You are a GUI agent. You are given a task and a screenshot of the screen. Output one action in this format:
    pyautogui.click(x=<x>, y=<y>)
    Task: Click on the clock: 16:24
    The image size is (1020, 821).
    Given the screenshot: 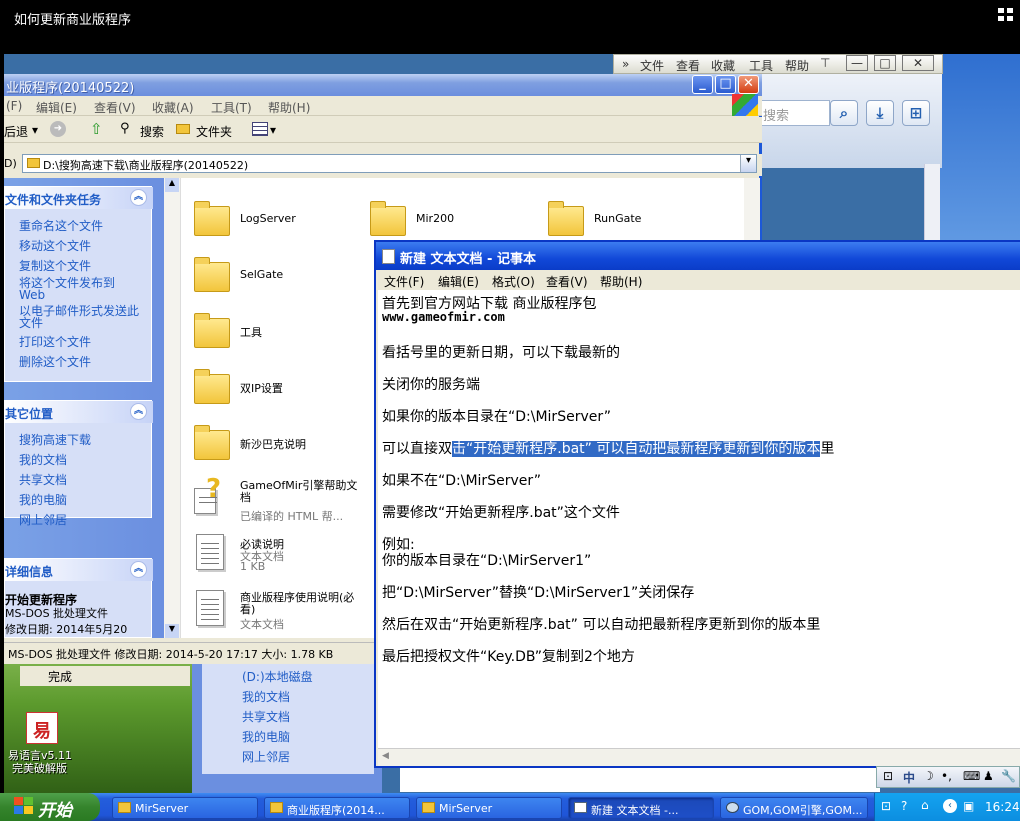 What is the action you would take?
    pyautogui.click(x=1002, y=807)
    